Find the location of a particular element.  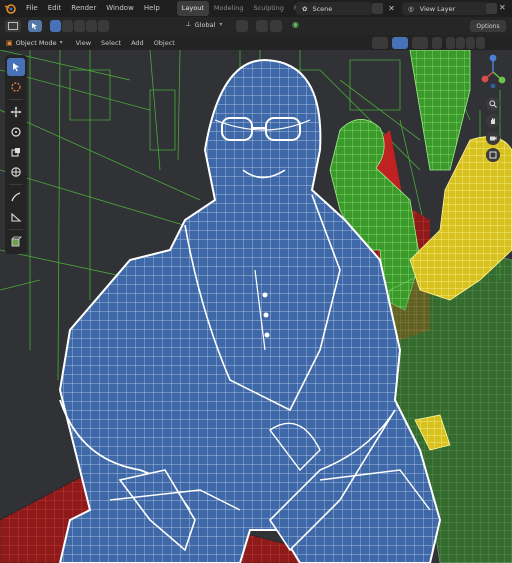

mode-selector: ▣ Object Mode ▾ is located at coordinates (34, 43).